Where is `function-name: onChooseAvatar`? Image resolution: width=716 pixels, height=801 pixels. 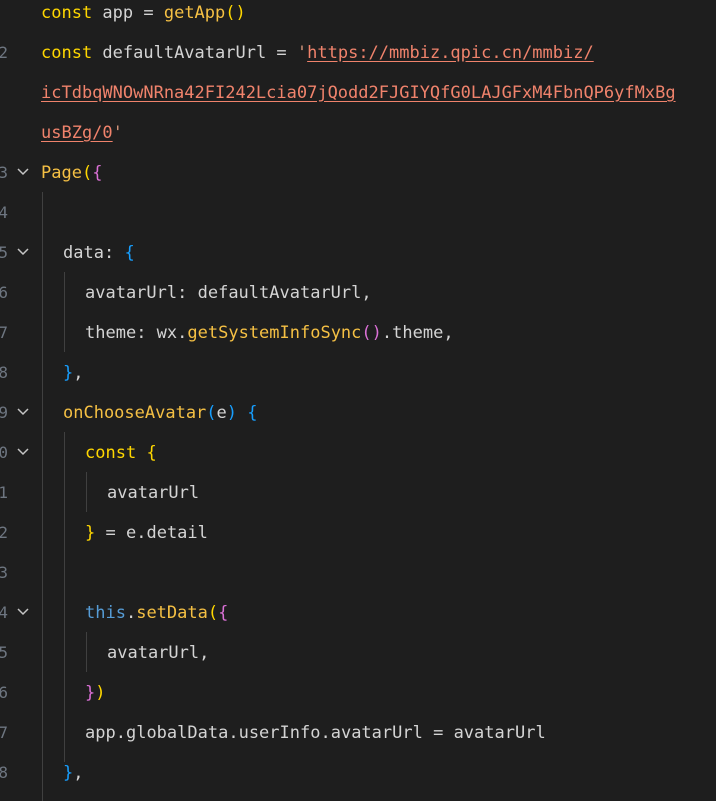
function-name: onChooseAvatar is located at coordinates (135, 413).